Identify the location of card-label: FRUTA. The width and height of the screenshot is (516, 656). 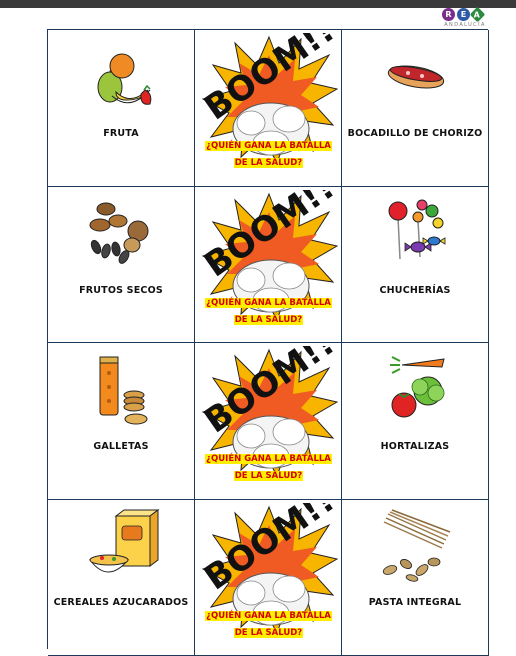
(121, 133).